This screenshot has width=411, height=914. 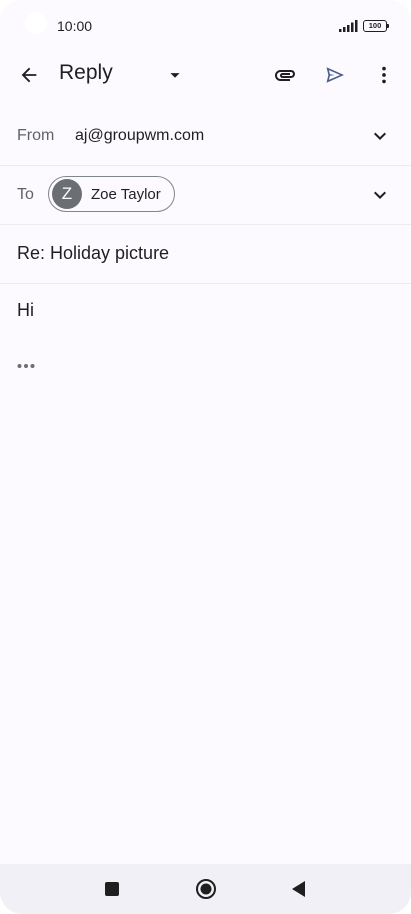 I want to click on dropdown-arrow-icon, so click(x=175, y=75).